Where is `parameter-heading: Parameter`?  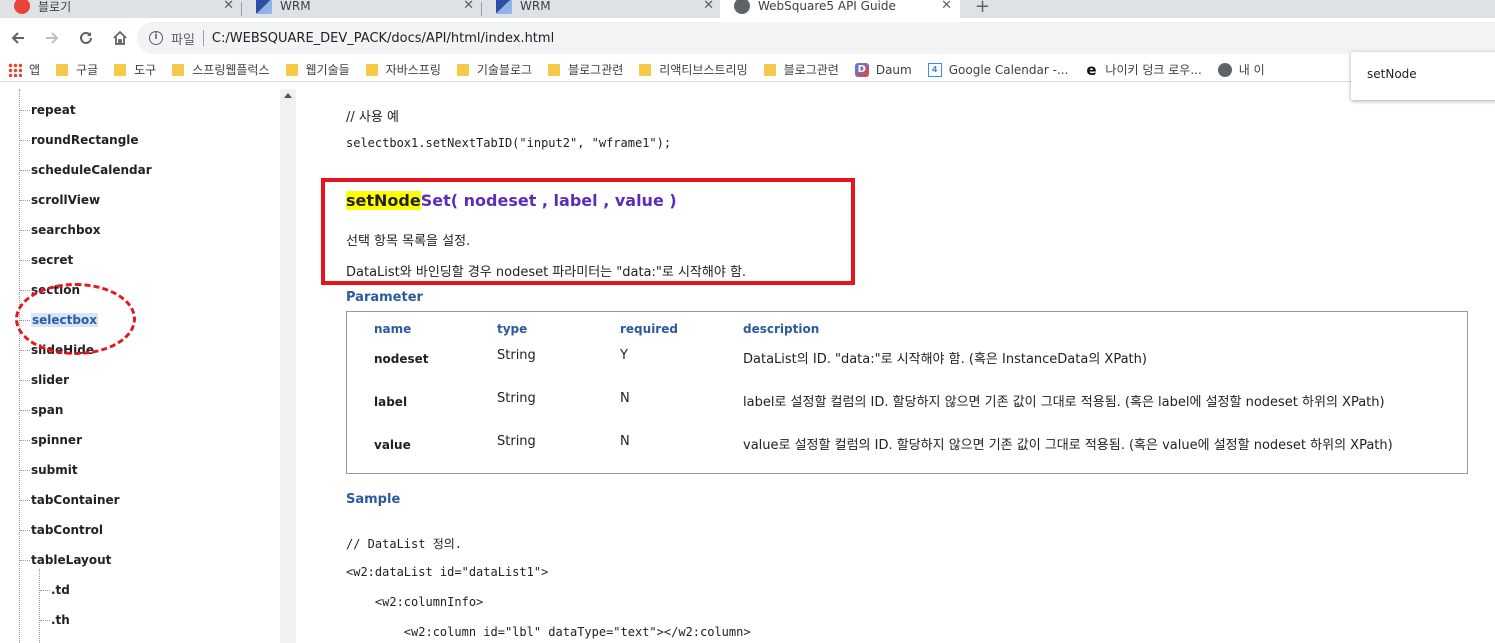 parameter-heading: Parameter is located at coordinates (384, 297).